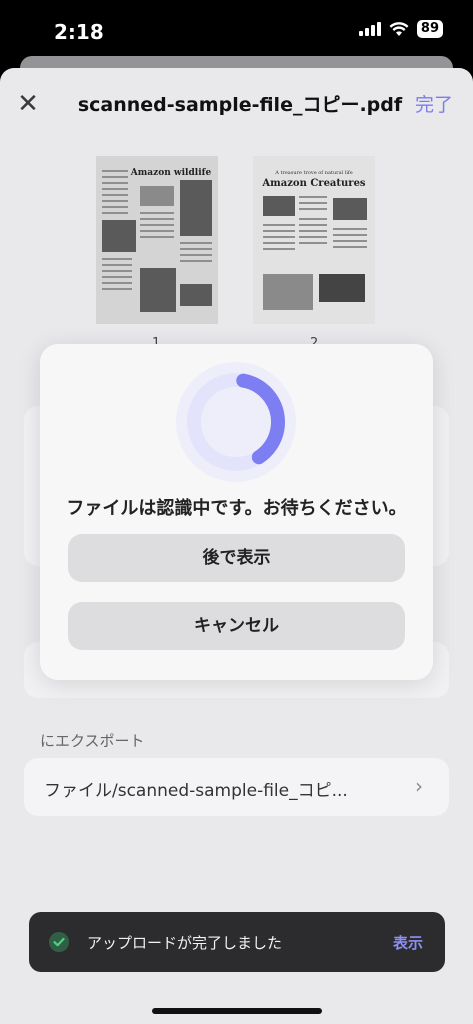 The width and height of the screenshot is (473, 1024). What do you see at coordinates (236, 558) in the screenshot?
I see `view-later-button: 後で表示` at bounding box center [236, 558].